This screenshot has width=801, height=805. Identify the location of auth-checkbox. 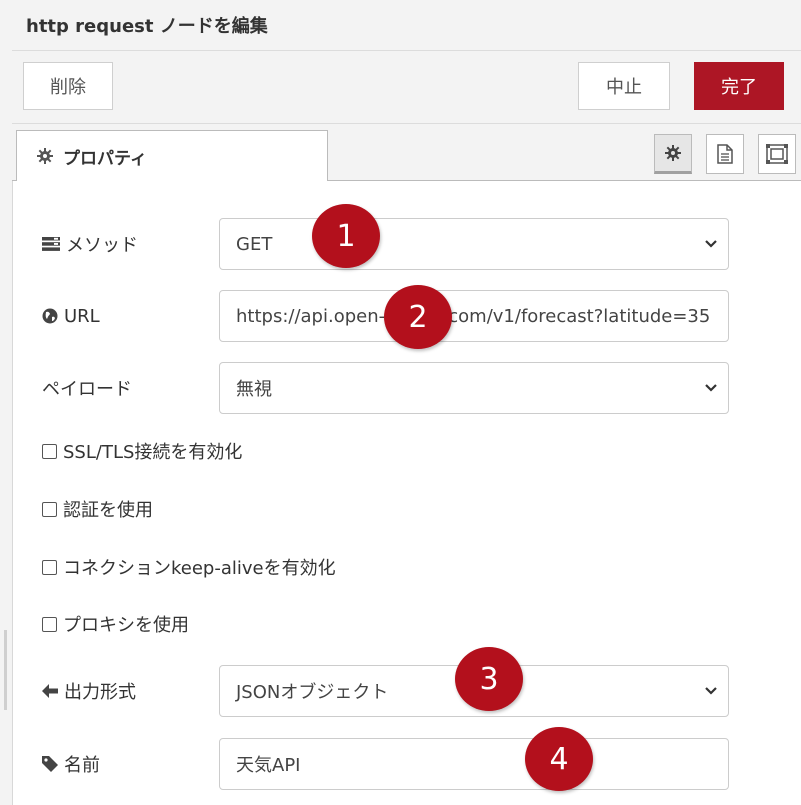
(49, 509).